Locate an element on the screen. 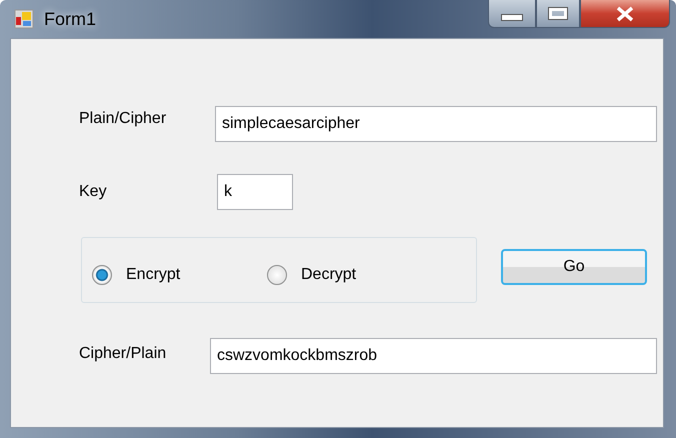 This screenshot has width=676, height=438. window-title: Form1 is located at coordinates (70, 19).